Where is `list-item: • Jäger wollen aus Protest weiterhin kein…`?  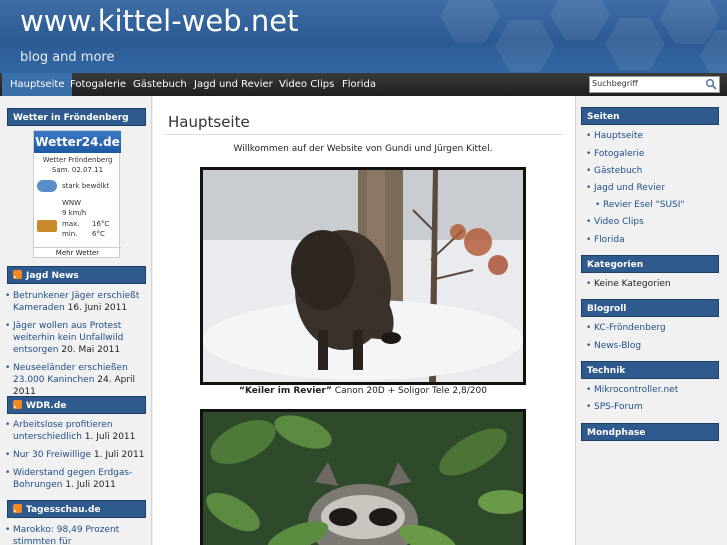 list-item: • Jäger wollen aus Protest weiterhin kein… is located at coordinates (75, 338).